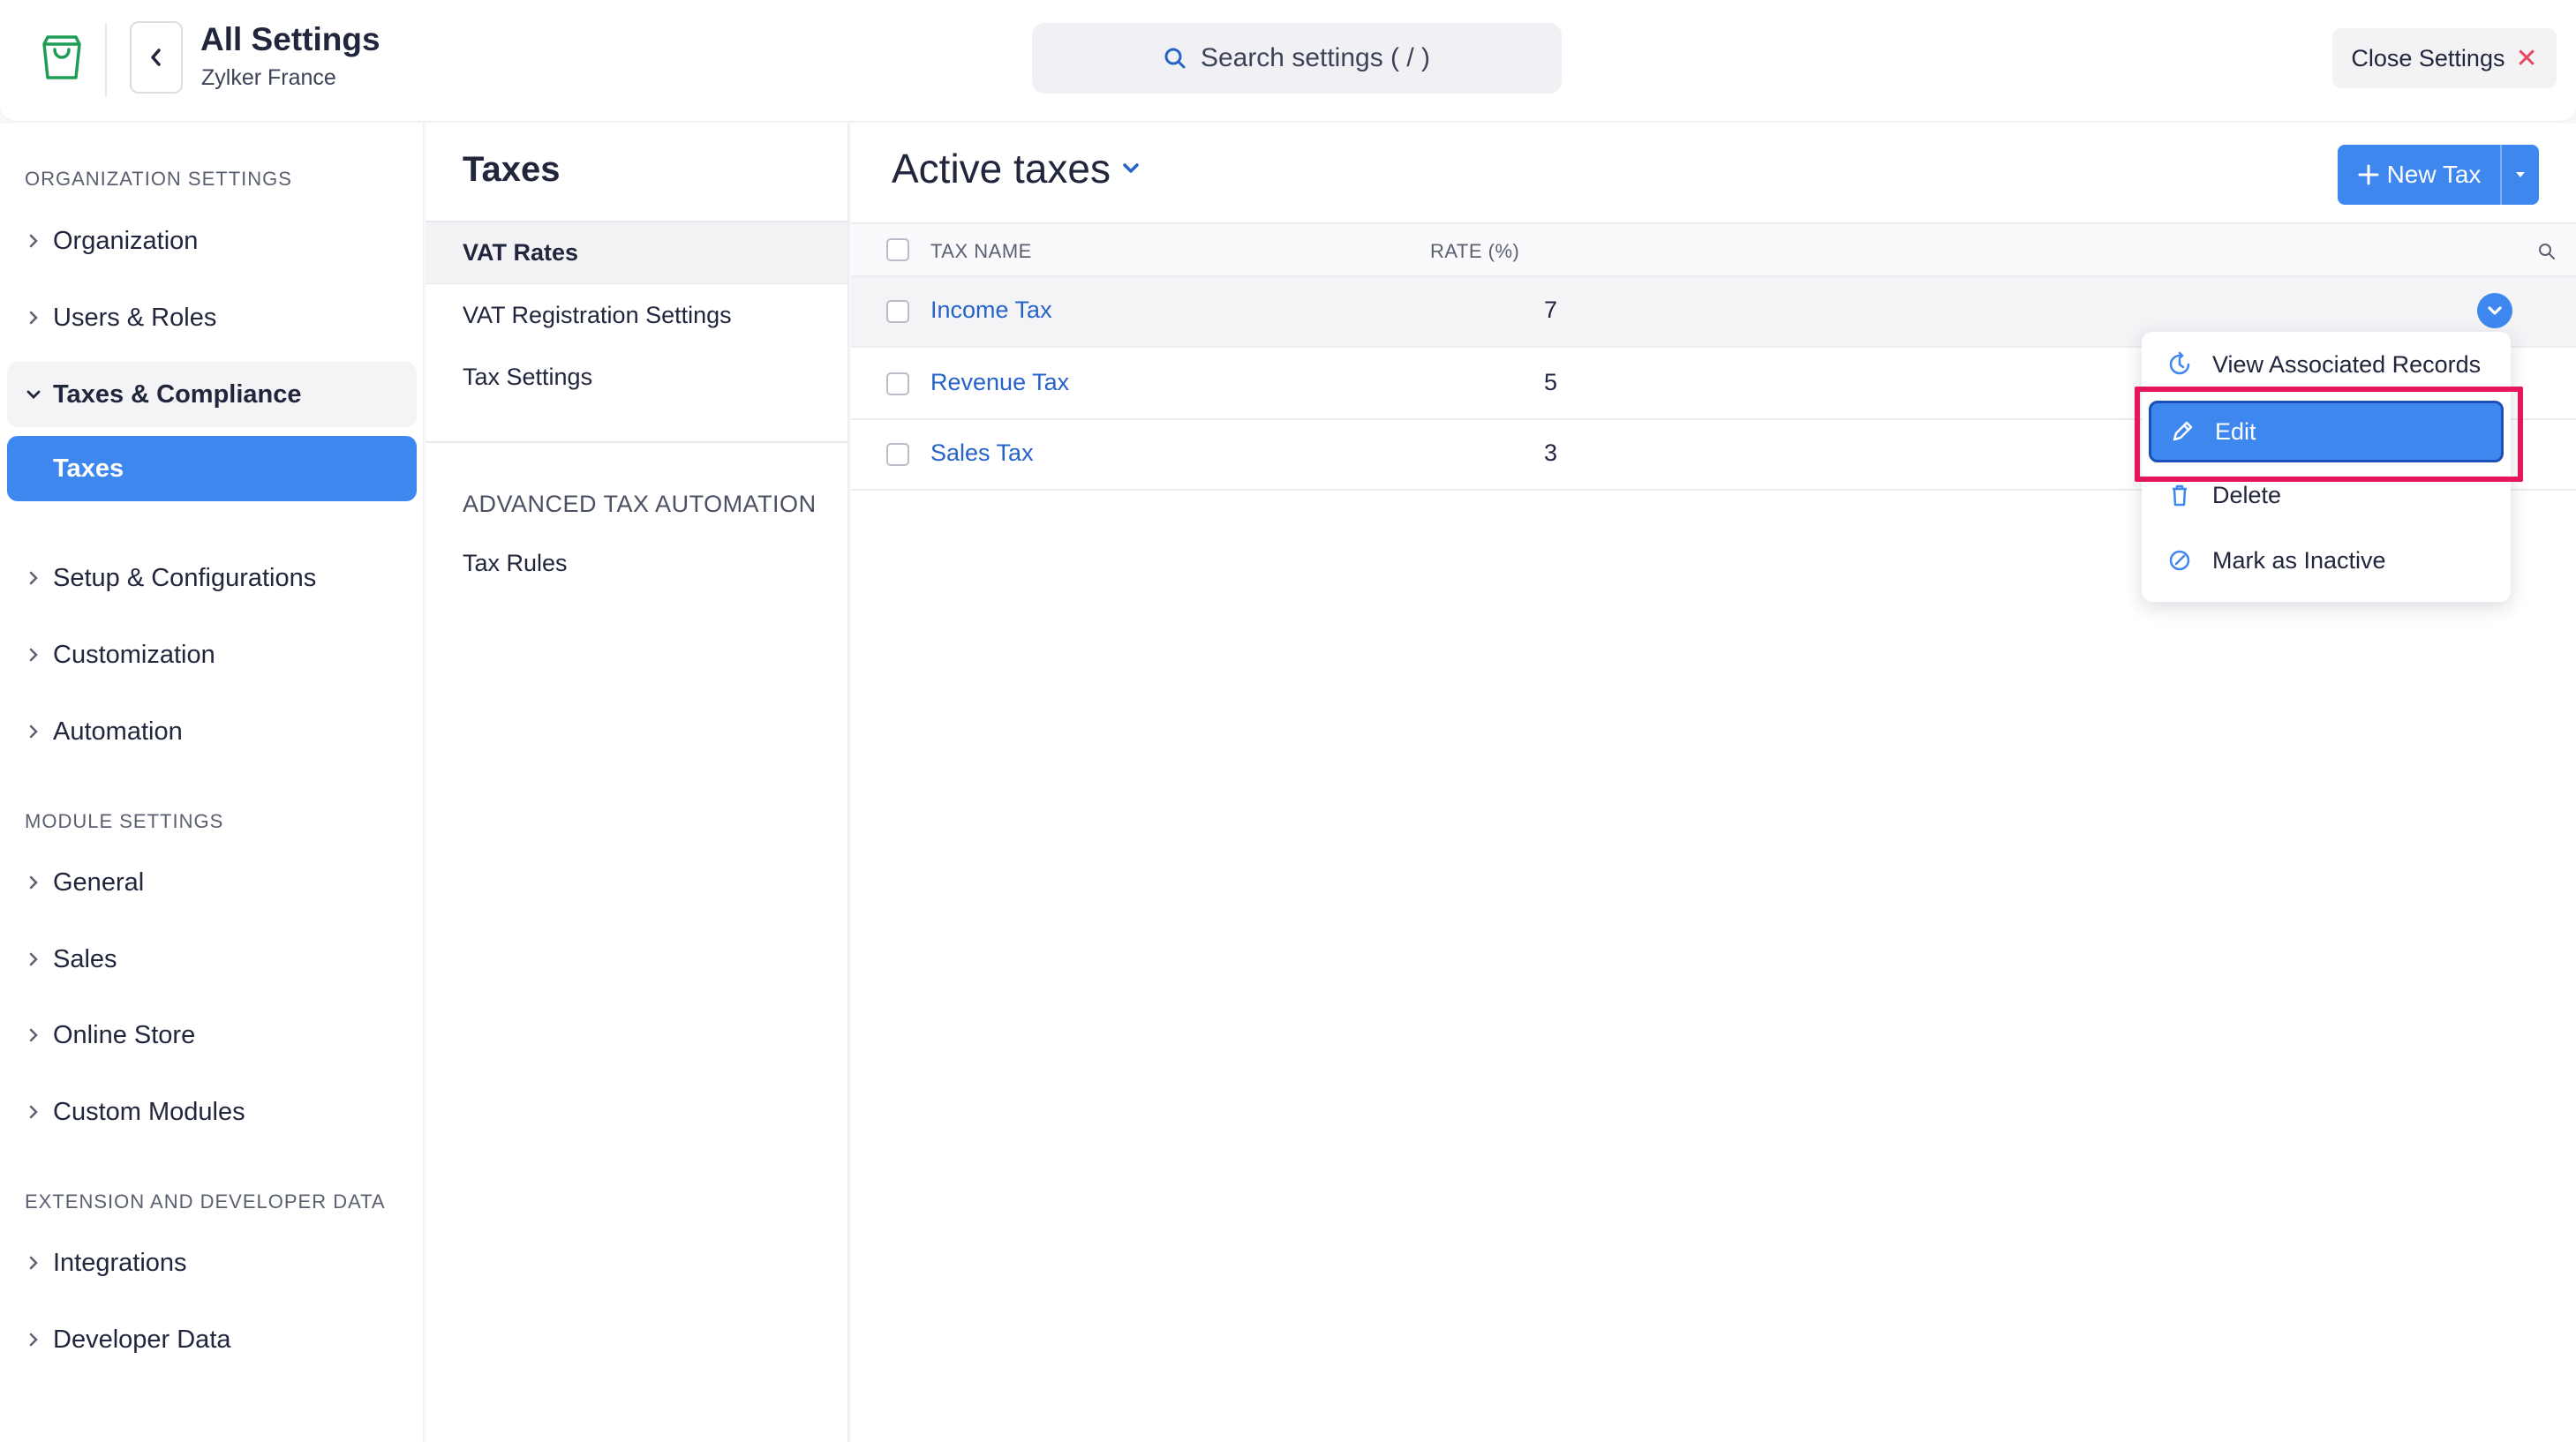  I want to click on sidebar-item-label: Users & Roles, so click(135, 317).